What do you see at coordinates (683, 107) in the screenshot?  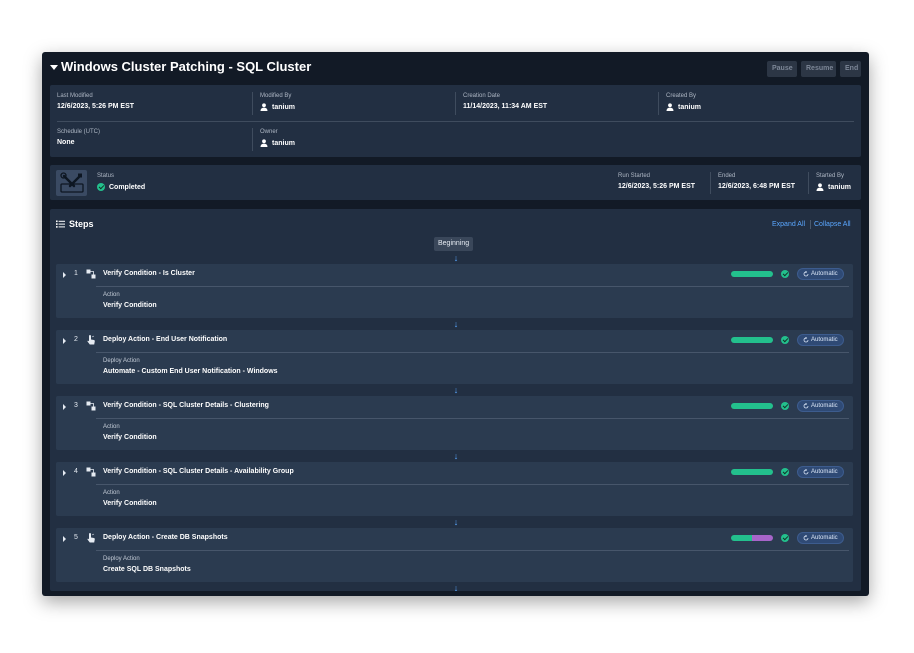 I see `created-by-value: tanium` at bounding box center [683, 107].